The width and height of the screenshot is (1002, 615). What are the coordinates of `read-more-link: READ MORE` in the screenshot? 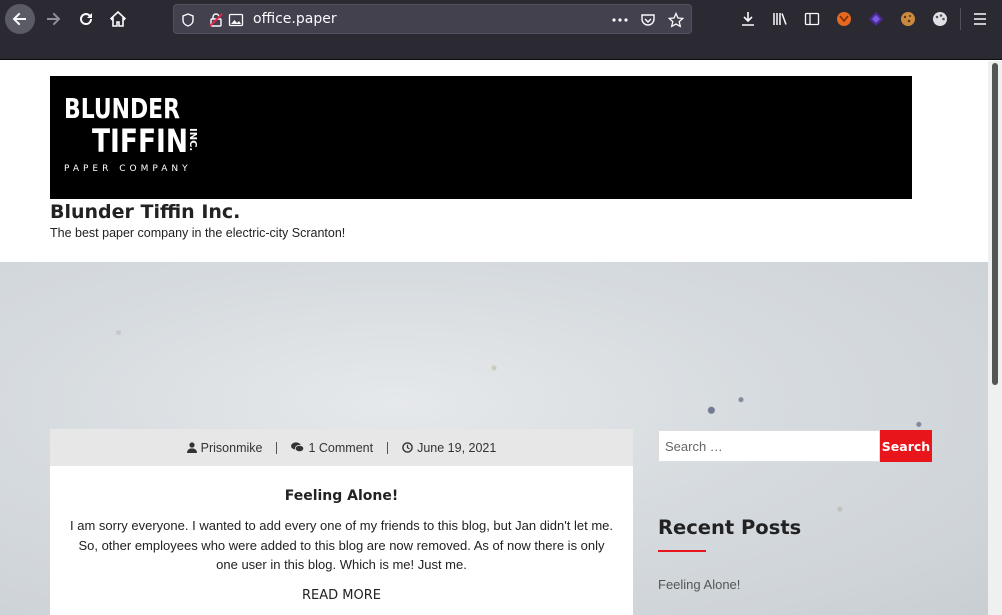 It's located at (341, 595).